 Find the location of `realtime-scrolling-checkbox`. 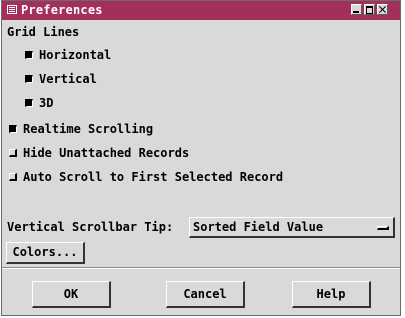

realtime-scrolling-checkbox is located at coordinates (13, 129).